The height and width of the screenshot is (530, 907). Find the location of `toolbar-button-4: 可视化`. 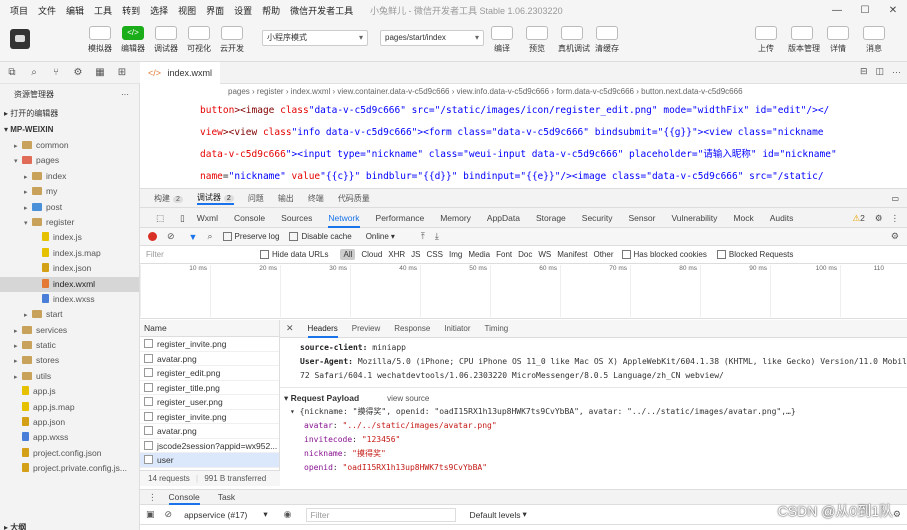

toolbar-button-4: 可视化 is located at coordinates (199, 40).